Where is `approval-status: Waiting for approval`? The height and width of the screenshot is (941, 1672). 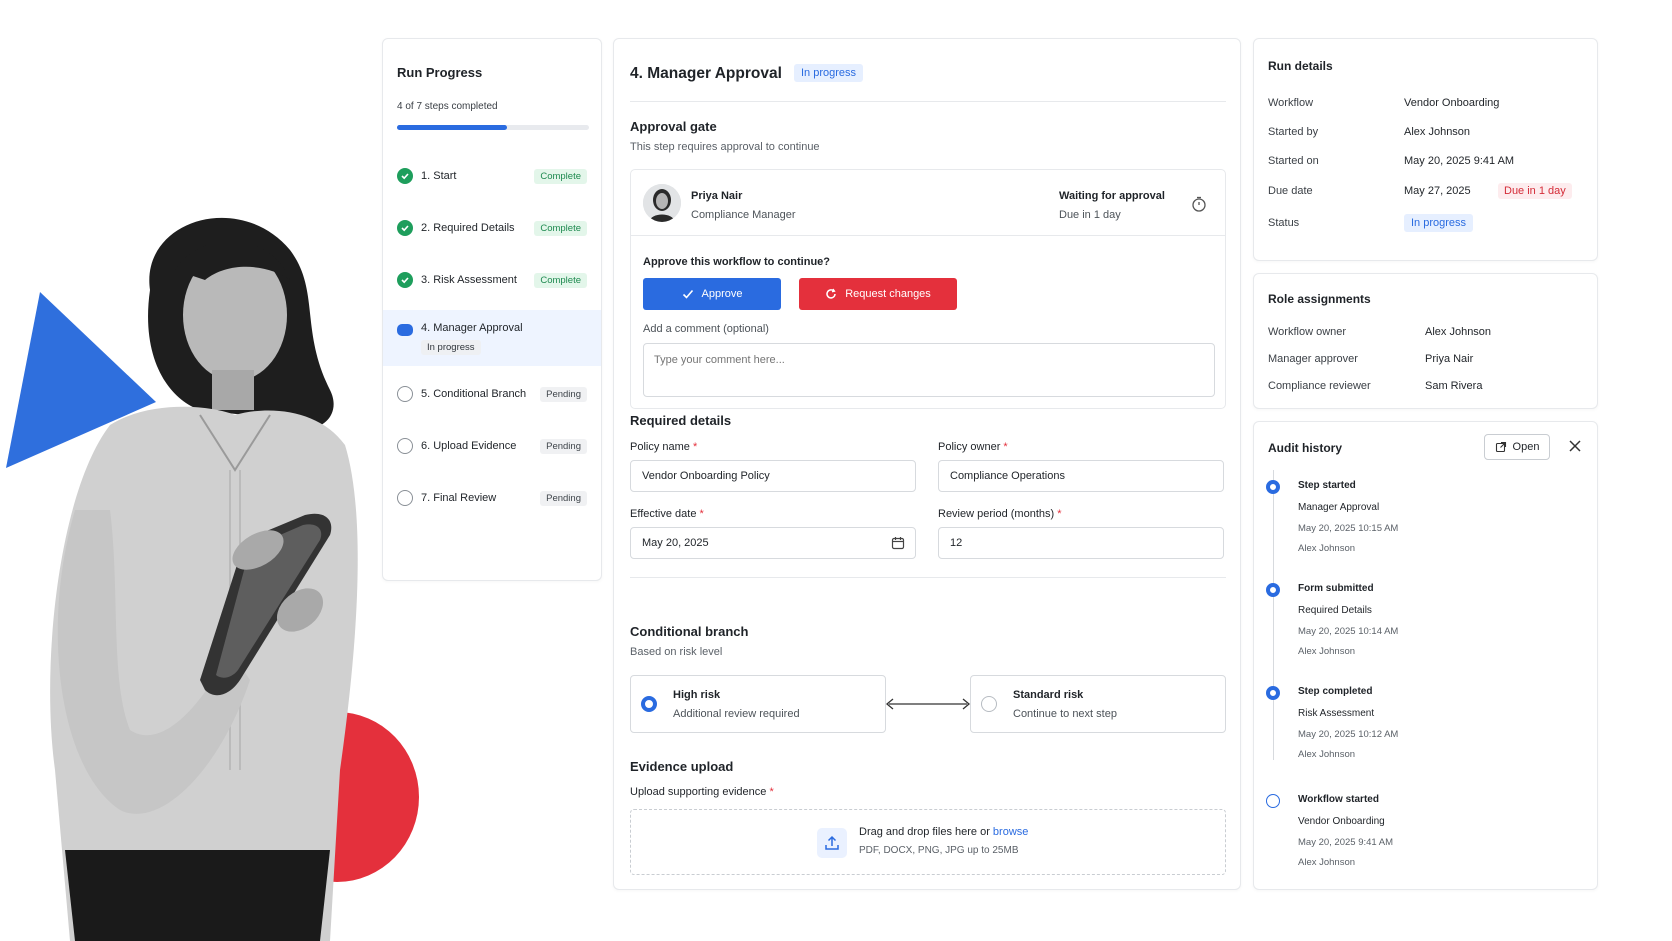 approval-status: Waiting for approval is located at coordinates (1112, 196).